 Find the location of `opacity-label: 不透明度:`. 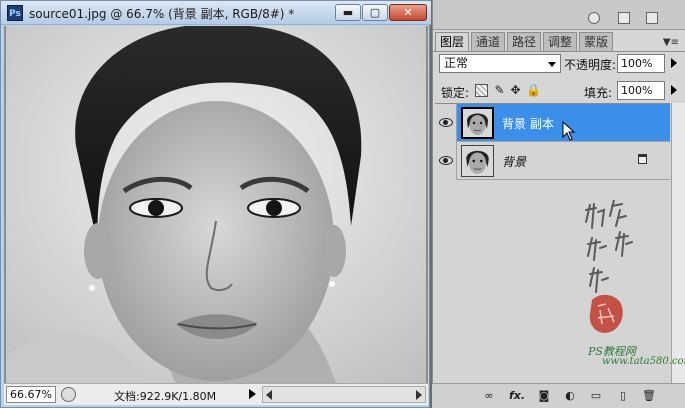

opacity-label: 不透明度: is located at coordinates (590, 65).